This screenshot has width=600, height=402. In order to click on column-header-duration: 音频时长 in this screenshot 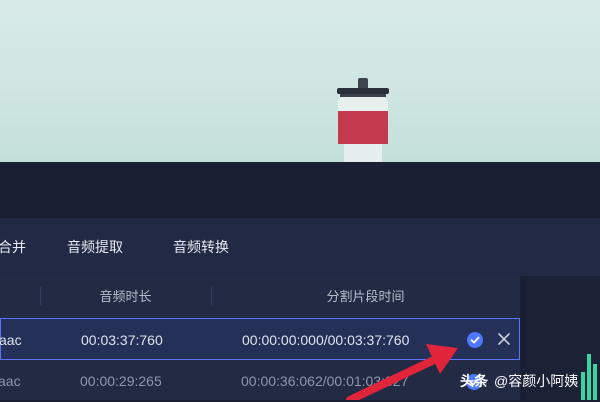, I will do `click(125, 296)`.